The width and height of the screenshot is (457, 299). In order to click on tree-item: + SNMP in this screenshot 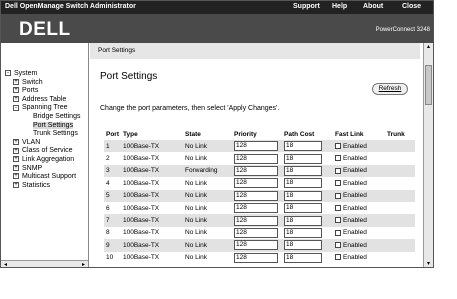, I will do `click(42, 169)`.